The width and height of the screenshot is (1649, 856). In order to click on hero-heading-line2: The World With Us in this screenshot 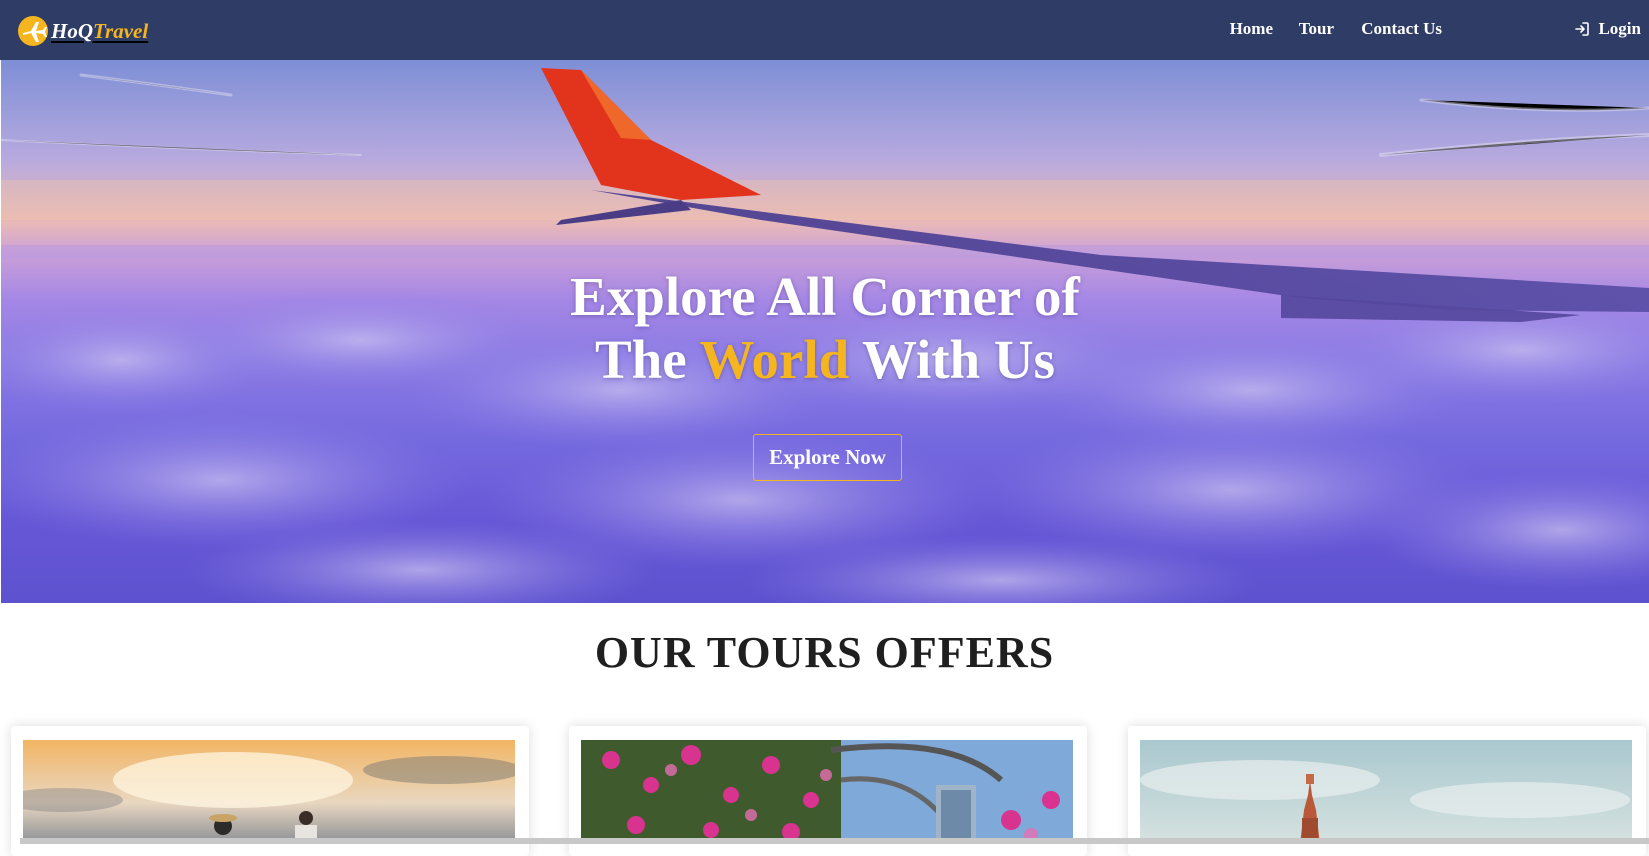, I will do `click(825, 359)`.